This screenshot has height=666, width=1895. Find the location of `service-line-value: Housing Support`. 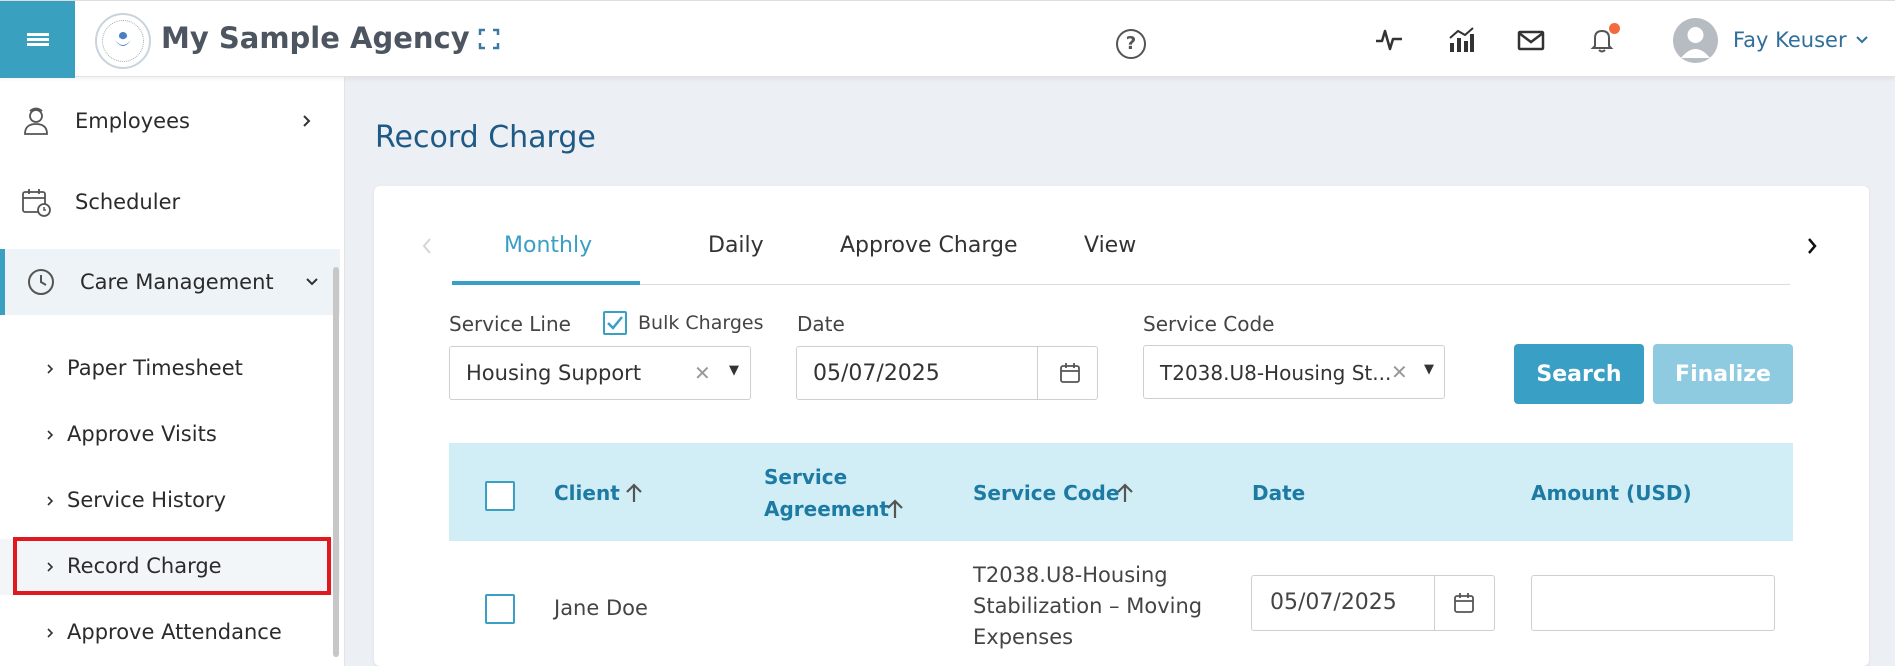

service-line-value: Housing Support is located at coordinates (554, 373).